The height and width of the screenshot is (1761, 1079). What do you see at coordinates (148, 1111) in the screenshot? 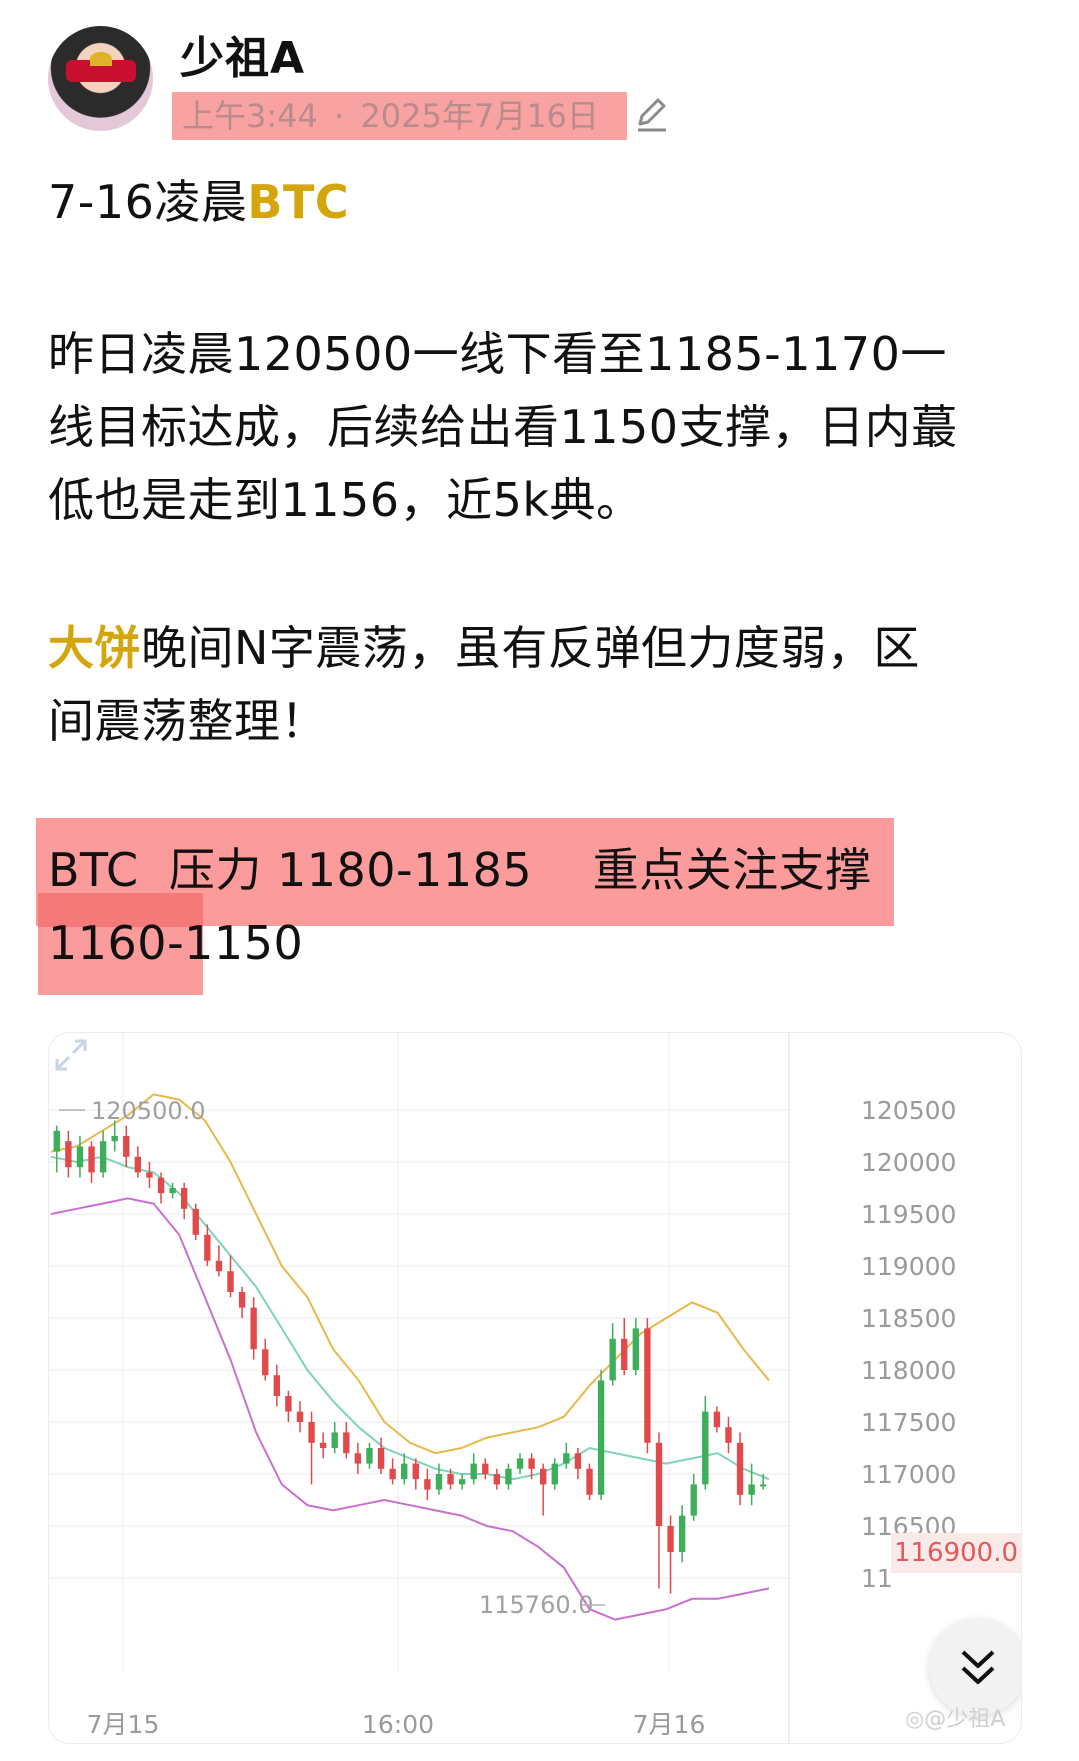
I see `high-label: 120500.0` at bounding box center [148, 1111].